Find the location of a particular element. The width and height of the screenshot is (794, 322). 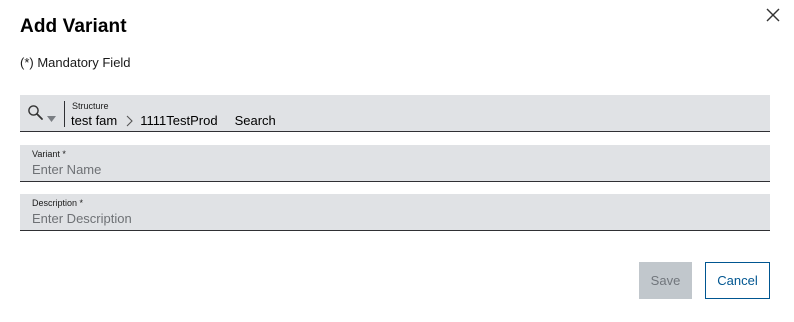

structure-divider is located at coordinates (64, 114).